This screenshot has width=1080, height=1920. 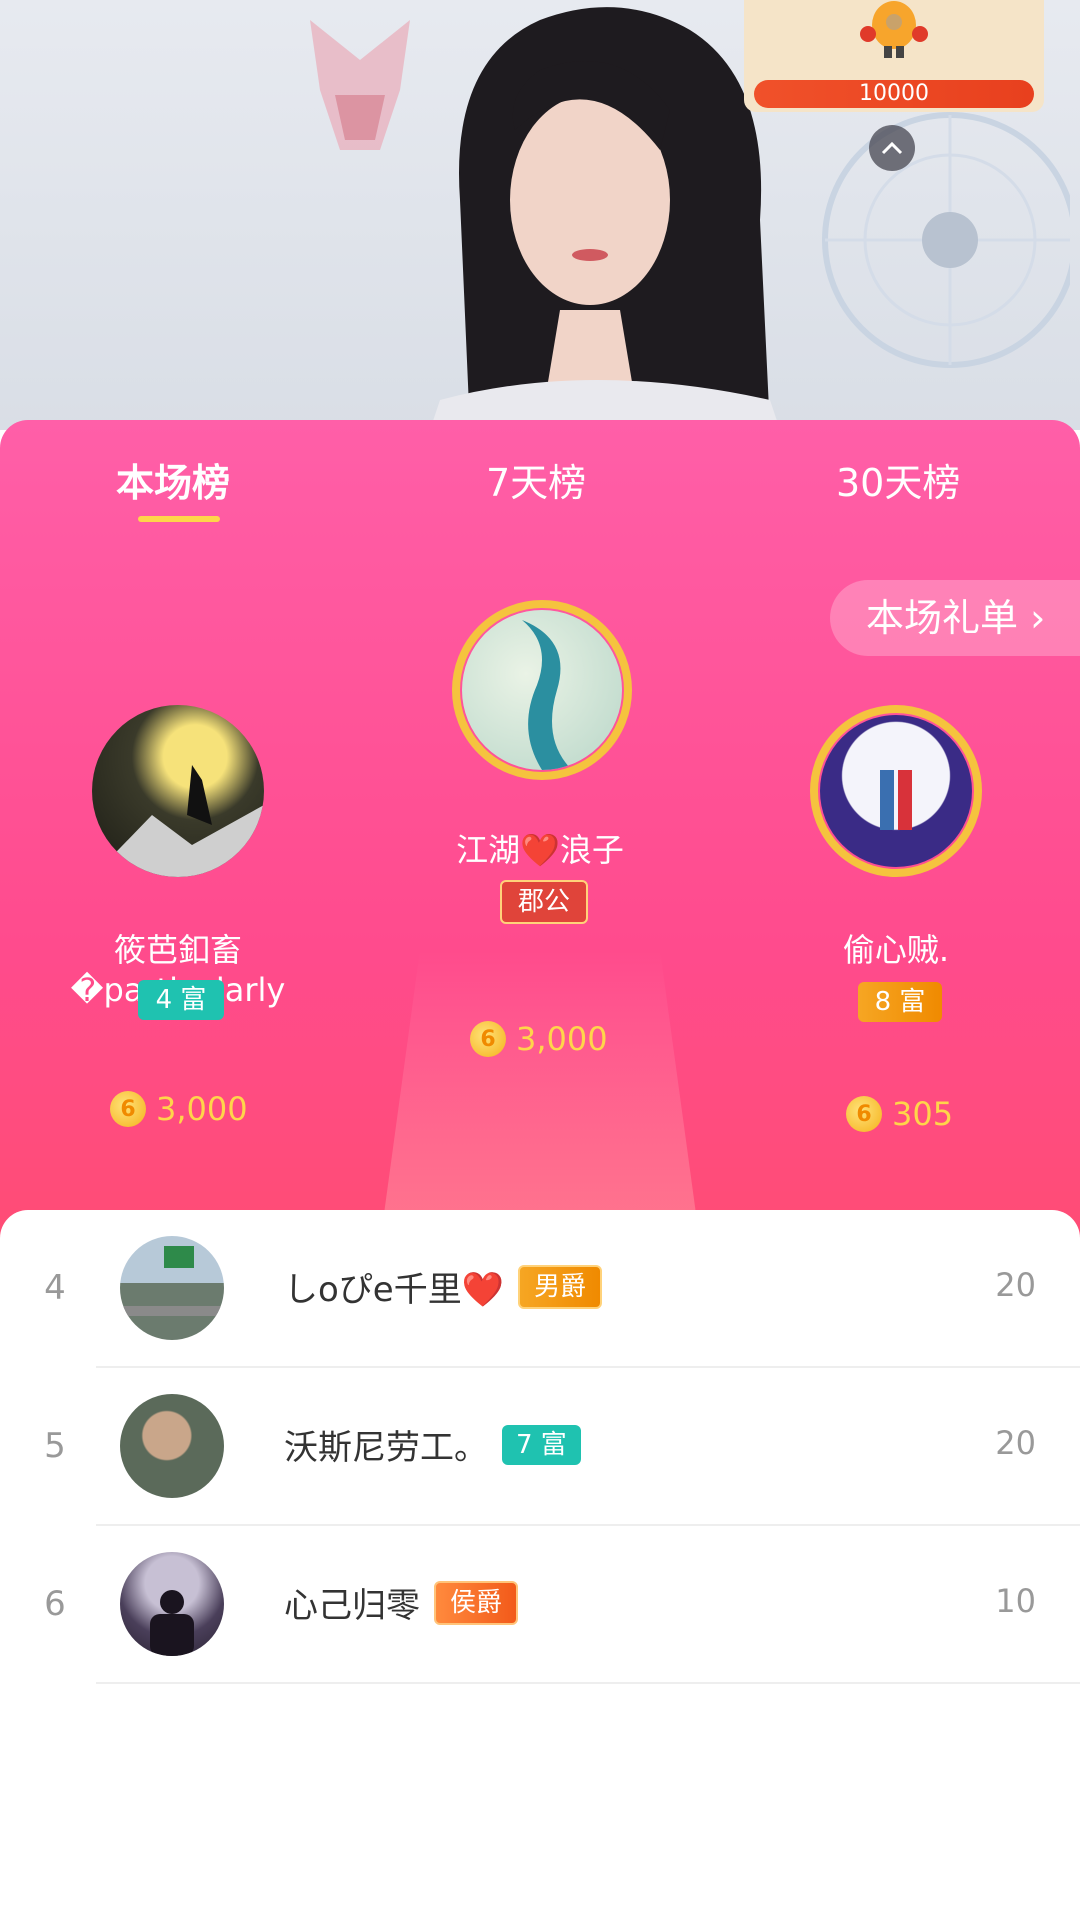 What do you see at coordinates (540, 850) in the screenshot?
I see `first-place-name: 江湖❤️浪子` at bounding box center [540, 850].